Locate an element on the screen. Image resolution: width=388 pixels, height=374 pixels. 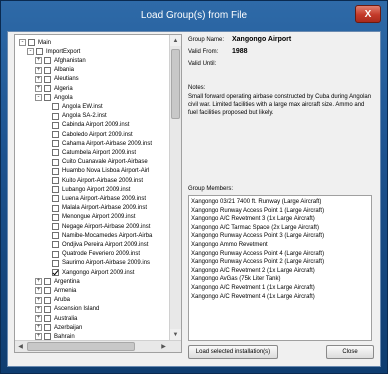
tree-row: - ImportExport is located at coordinates (53, 51).